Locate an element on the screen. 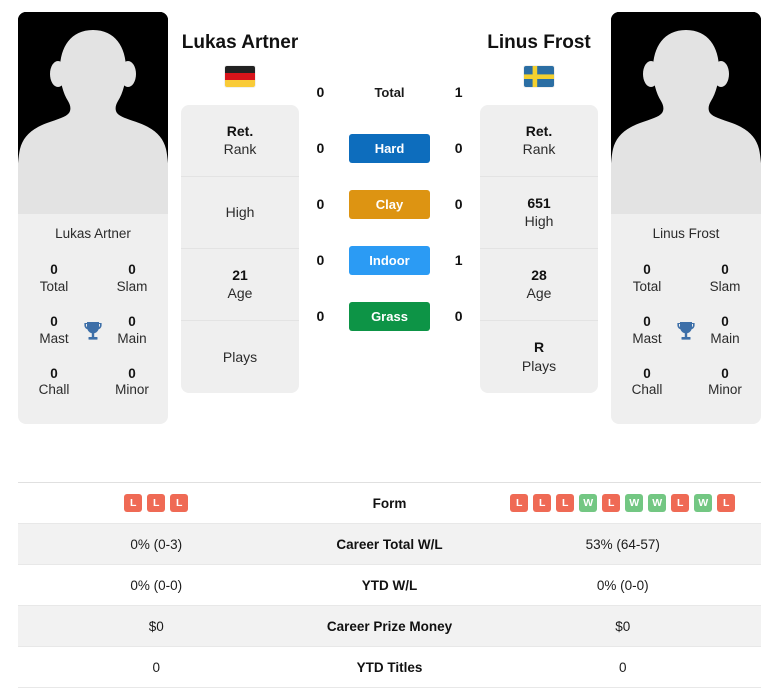 The width and height of the screenshot is (779, 699). attribute-age-left: 21 Age is located at coordinates (240, 285).